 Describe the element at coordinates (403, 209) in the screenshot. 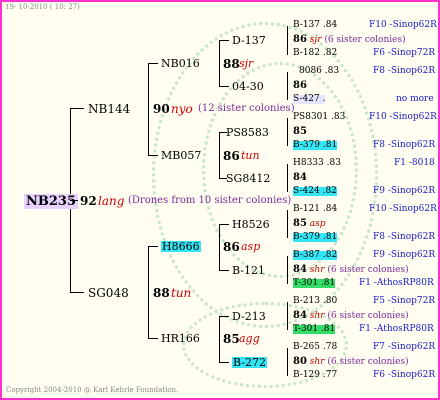

I see `gen4-ref-12: F10 -Sinop62R` at that location.